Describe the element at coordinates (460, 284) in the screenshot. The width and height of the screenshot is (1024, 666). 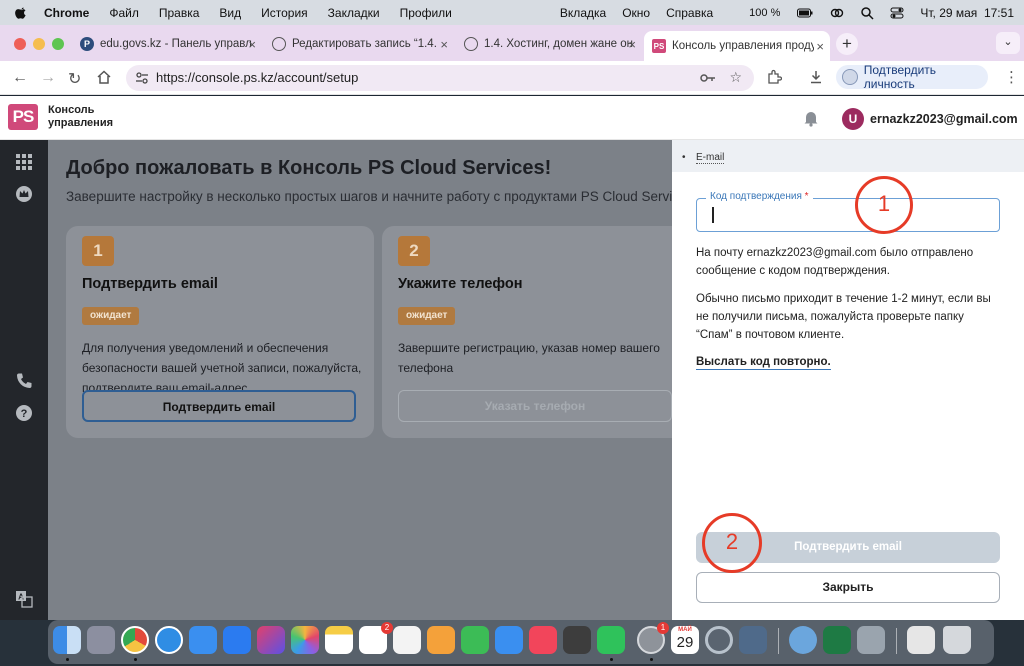
I see `step-title: Укажите телефон` at that location.